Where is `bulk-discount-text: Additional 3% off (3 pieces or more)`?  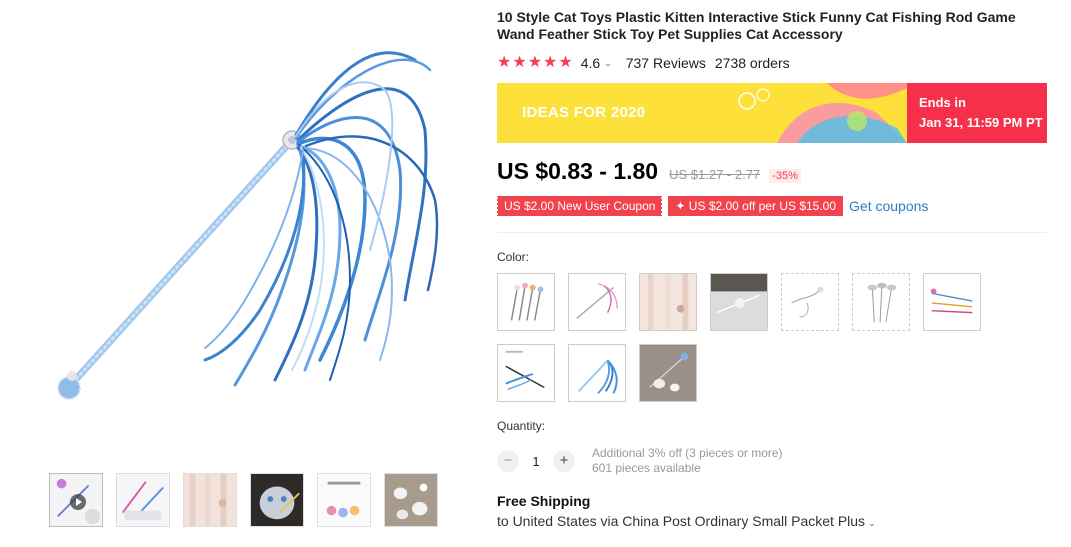 bulk-discount-text: Additional 3% off (3 pieces or more) is located at coordinates (687, 453).